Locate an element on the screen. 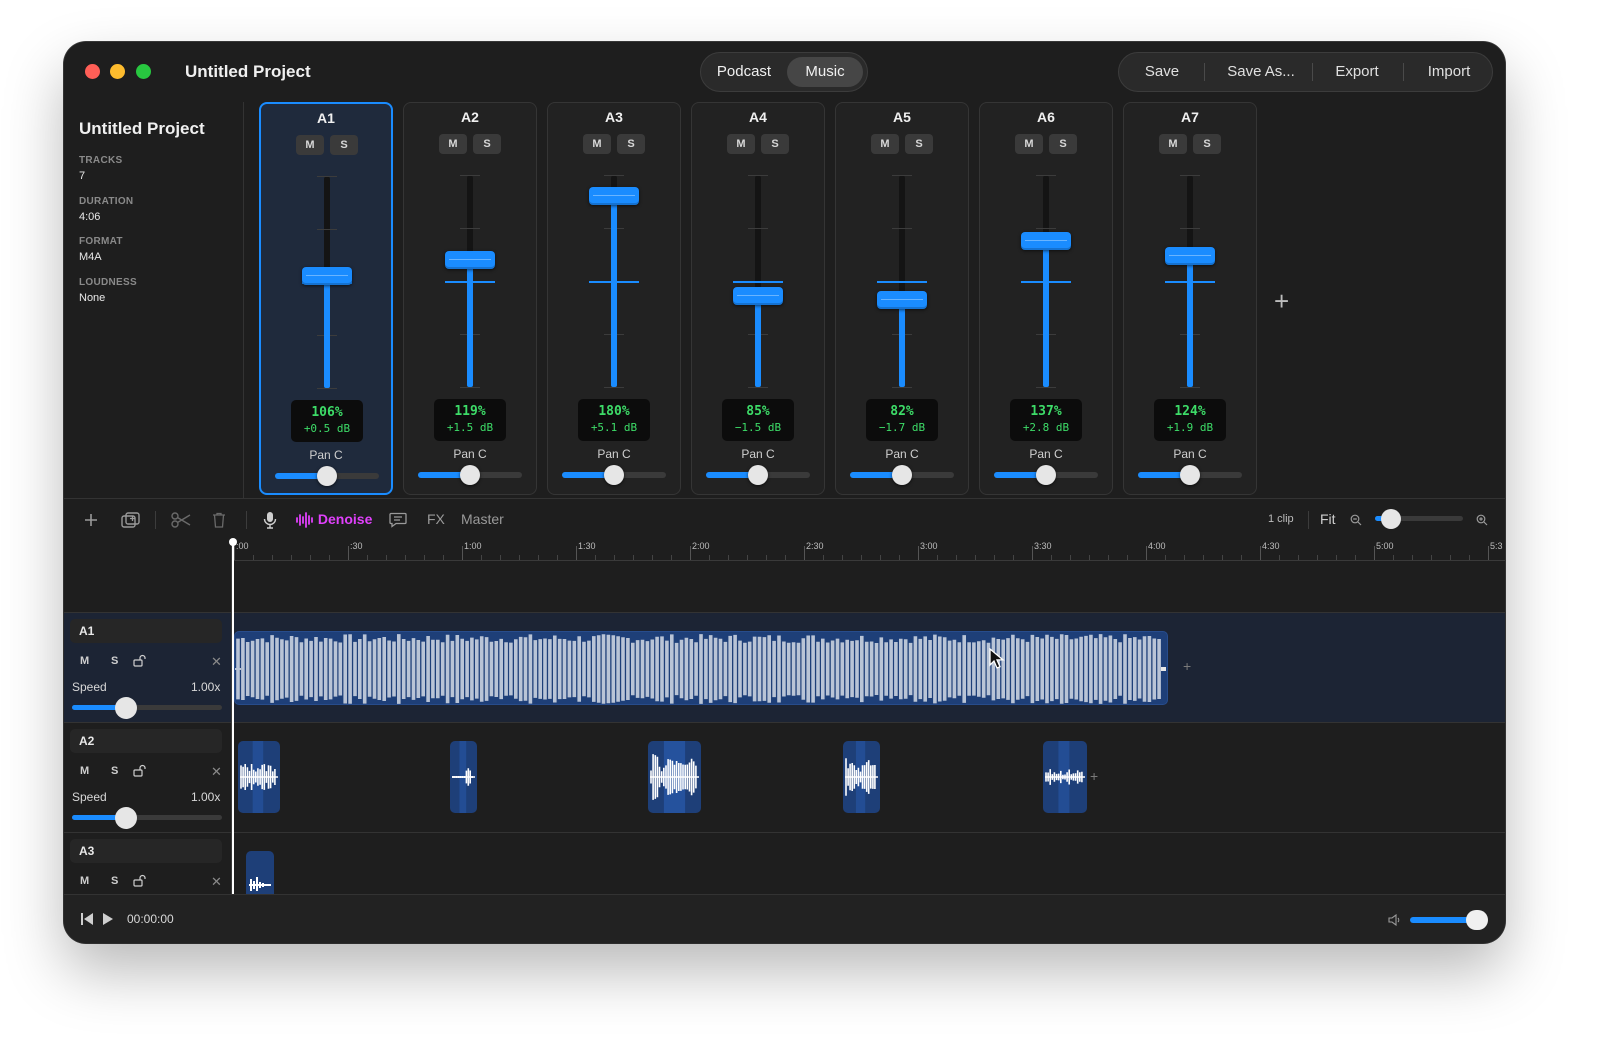  channel-strip-a5: A5 M S 82% −1.7 dB Pan C is located at coordinates (902, 298).